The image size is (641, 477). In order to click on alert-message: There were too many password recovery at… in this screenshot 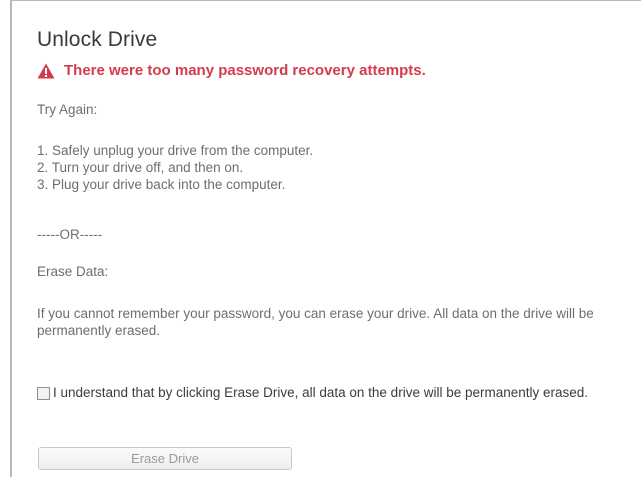, I will do `click(231, 70)`.